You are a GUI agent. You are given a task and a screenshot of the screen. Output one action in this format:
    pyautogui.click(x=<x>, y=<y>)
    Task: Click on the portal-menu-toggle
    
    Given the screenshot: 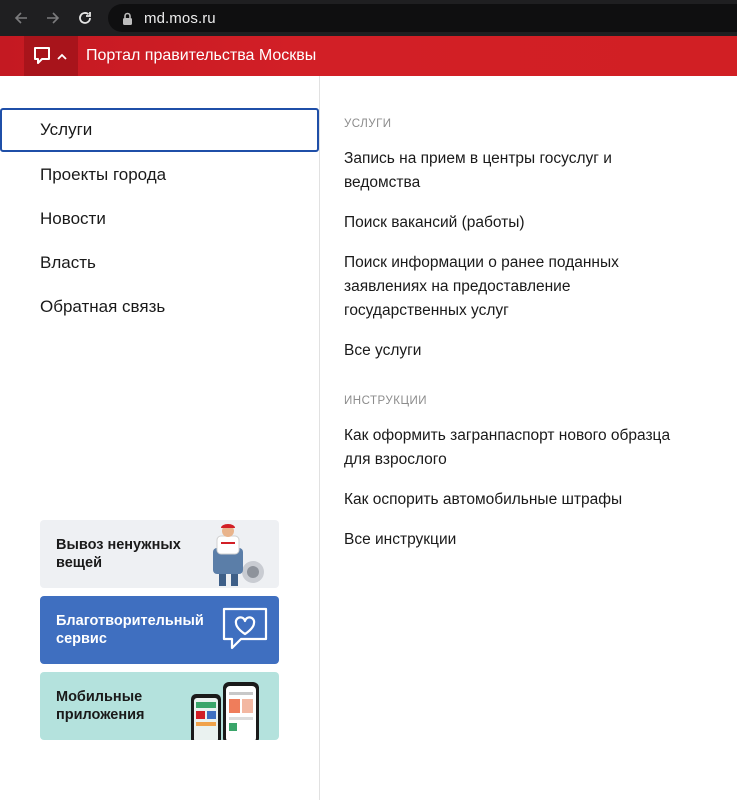 What is the action you would take?
    pyautogui.click(x=51, y=56)
    